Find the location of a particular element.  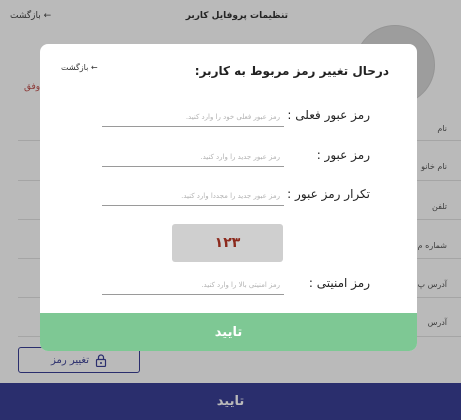

repeat-password-input is located at coordinates (193, 196).